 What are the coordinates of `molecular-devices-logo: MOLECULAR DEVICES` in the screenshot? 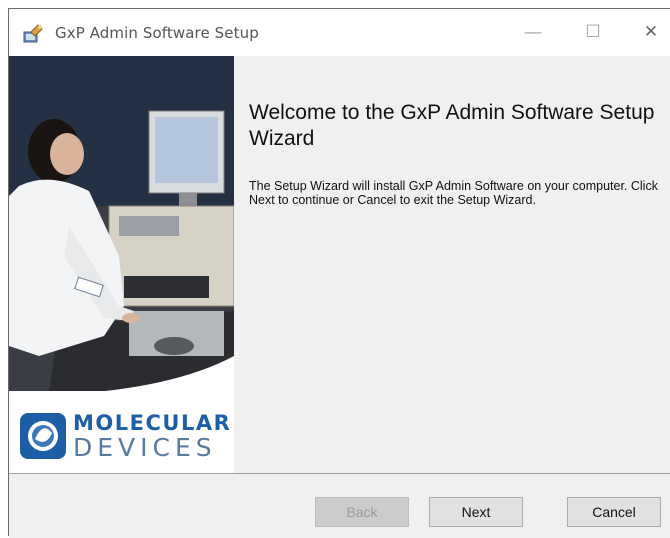 It's located at (124, 437).